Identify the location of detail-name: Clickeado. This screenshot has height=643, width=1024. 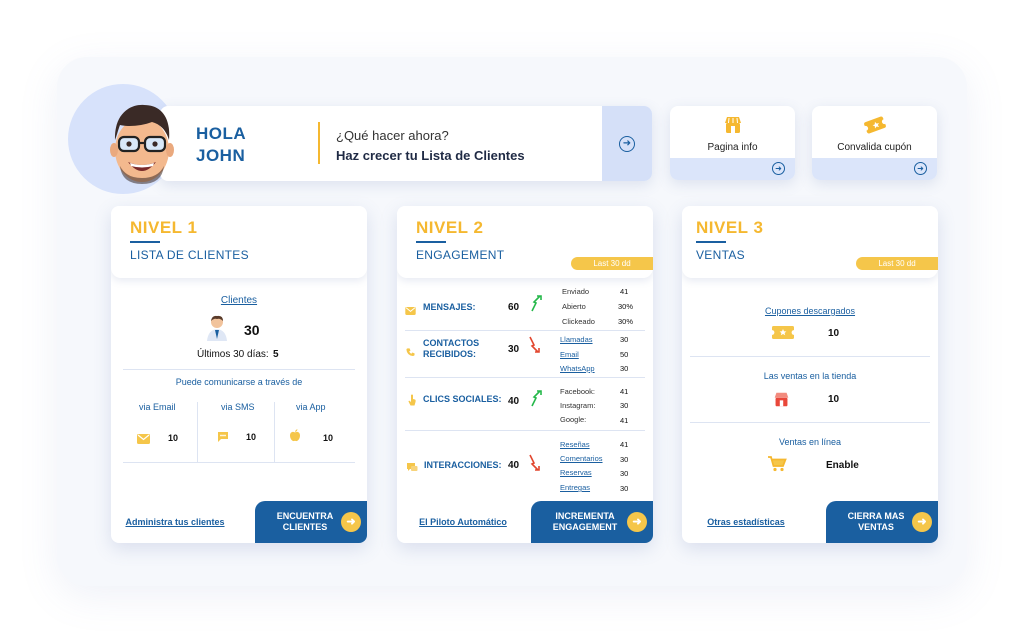
(578, 321).